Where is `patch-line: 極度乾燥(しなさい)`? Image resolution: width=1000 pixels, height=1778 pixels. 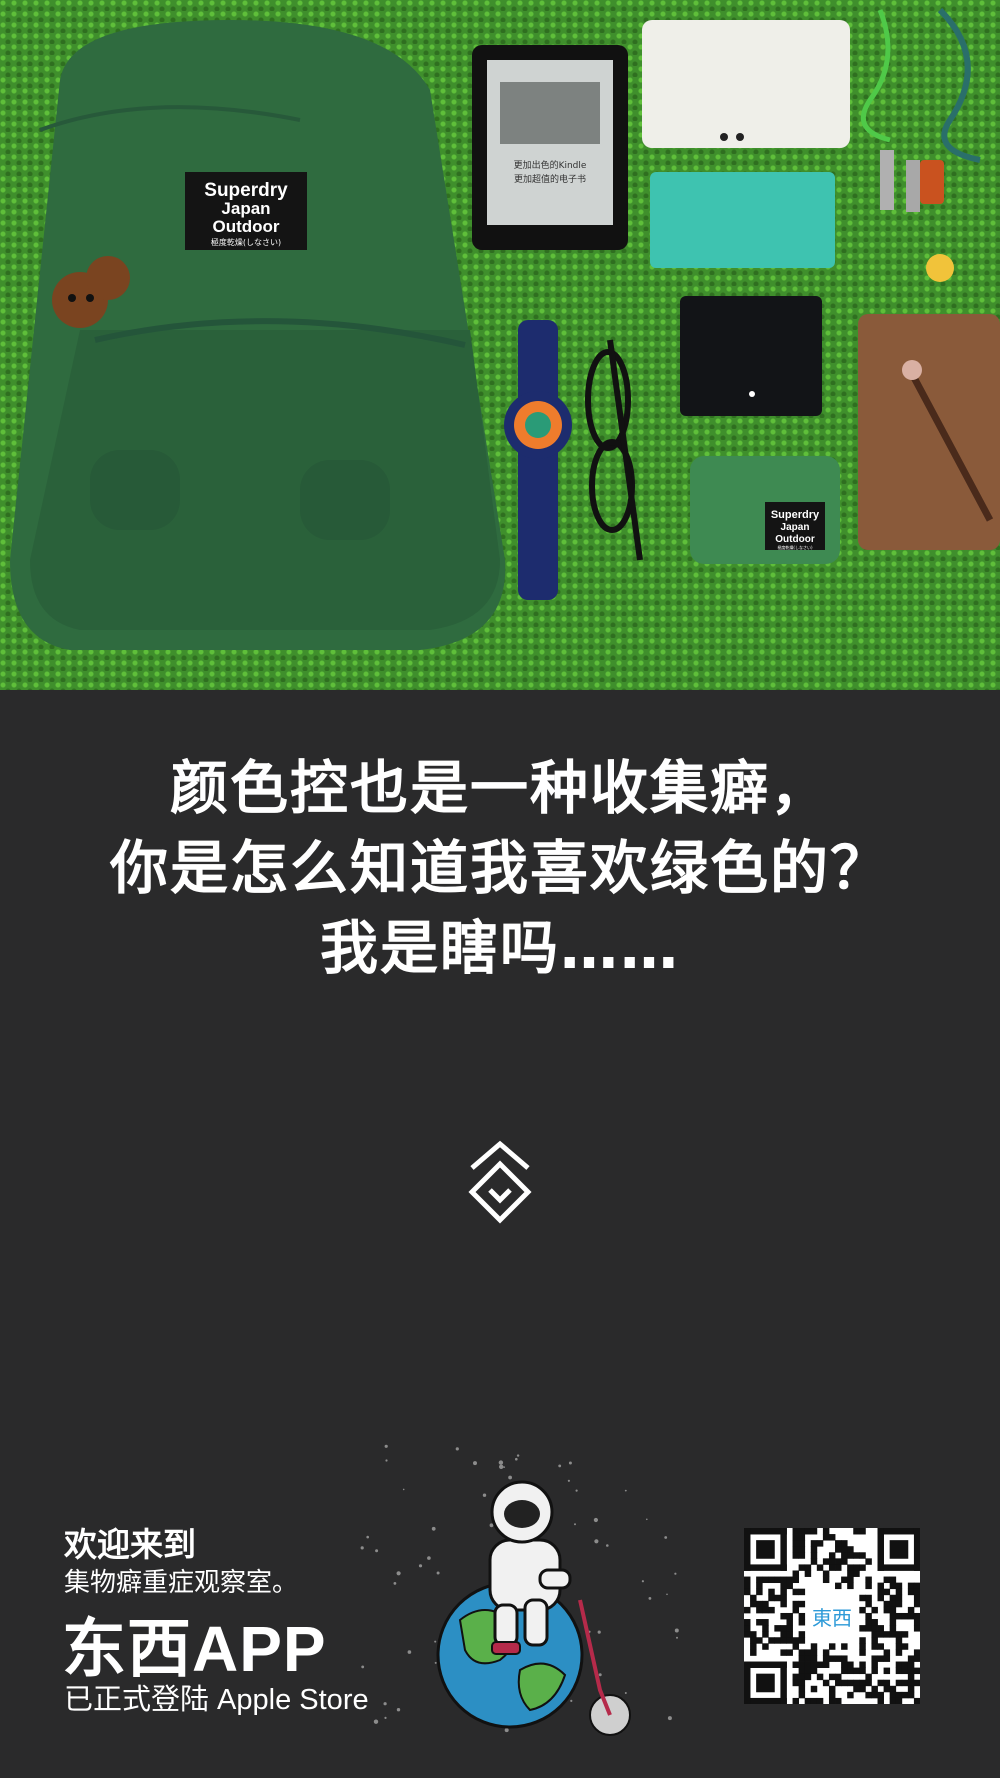
patch-line: 極度乾燥(しなさい) is located at coordinates (246, 242).